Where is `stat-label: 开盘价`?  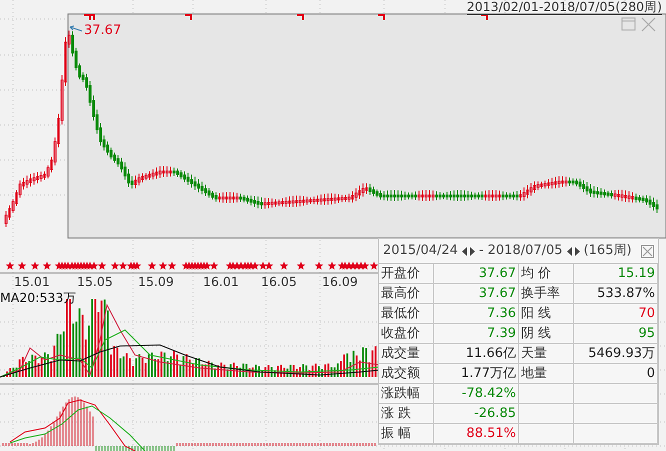
stat-label: 开盘价 is located at coordinates (406, 274).